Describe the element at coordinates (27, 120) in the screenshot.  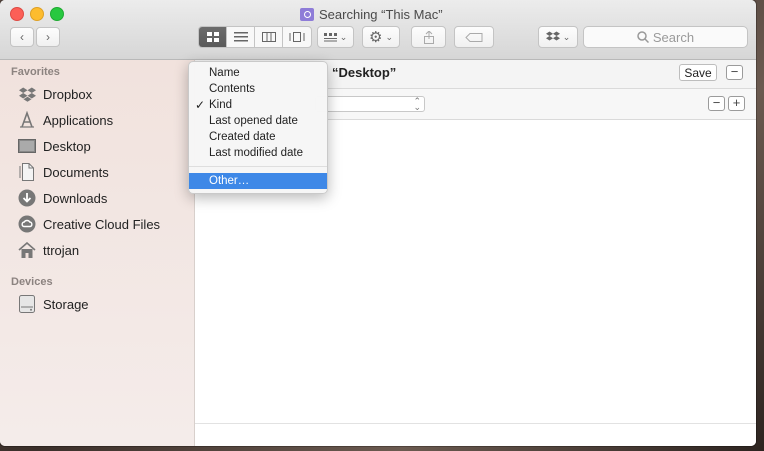
I see `applications-icon` at that location.